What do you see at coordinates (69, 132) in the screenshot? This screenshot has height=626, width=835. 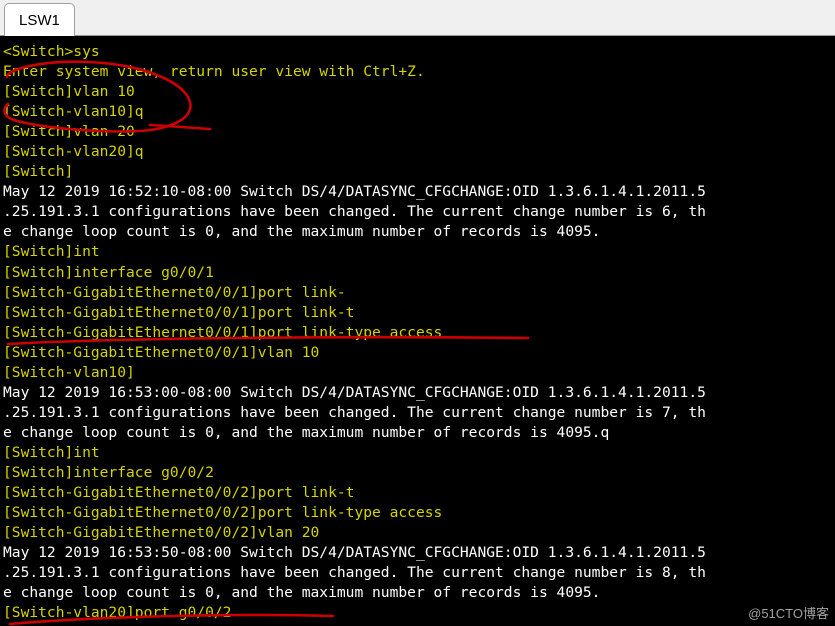 I see `terminal-line: [Switch]vlan 20` at bounding box center [69, 132].